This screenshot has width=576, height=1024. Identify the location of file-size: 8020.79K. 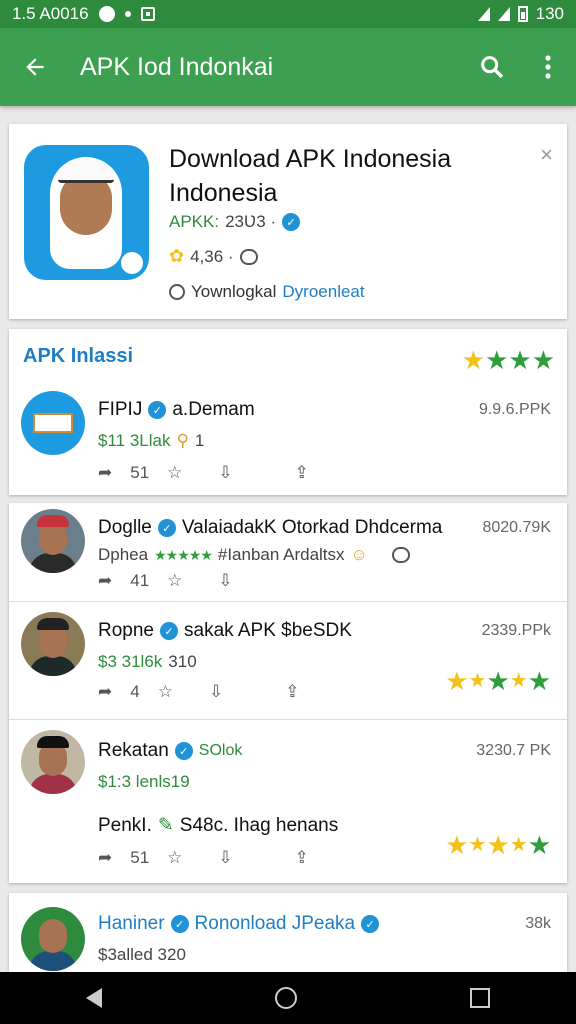
(516, 527).